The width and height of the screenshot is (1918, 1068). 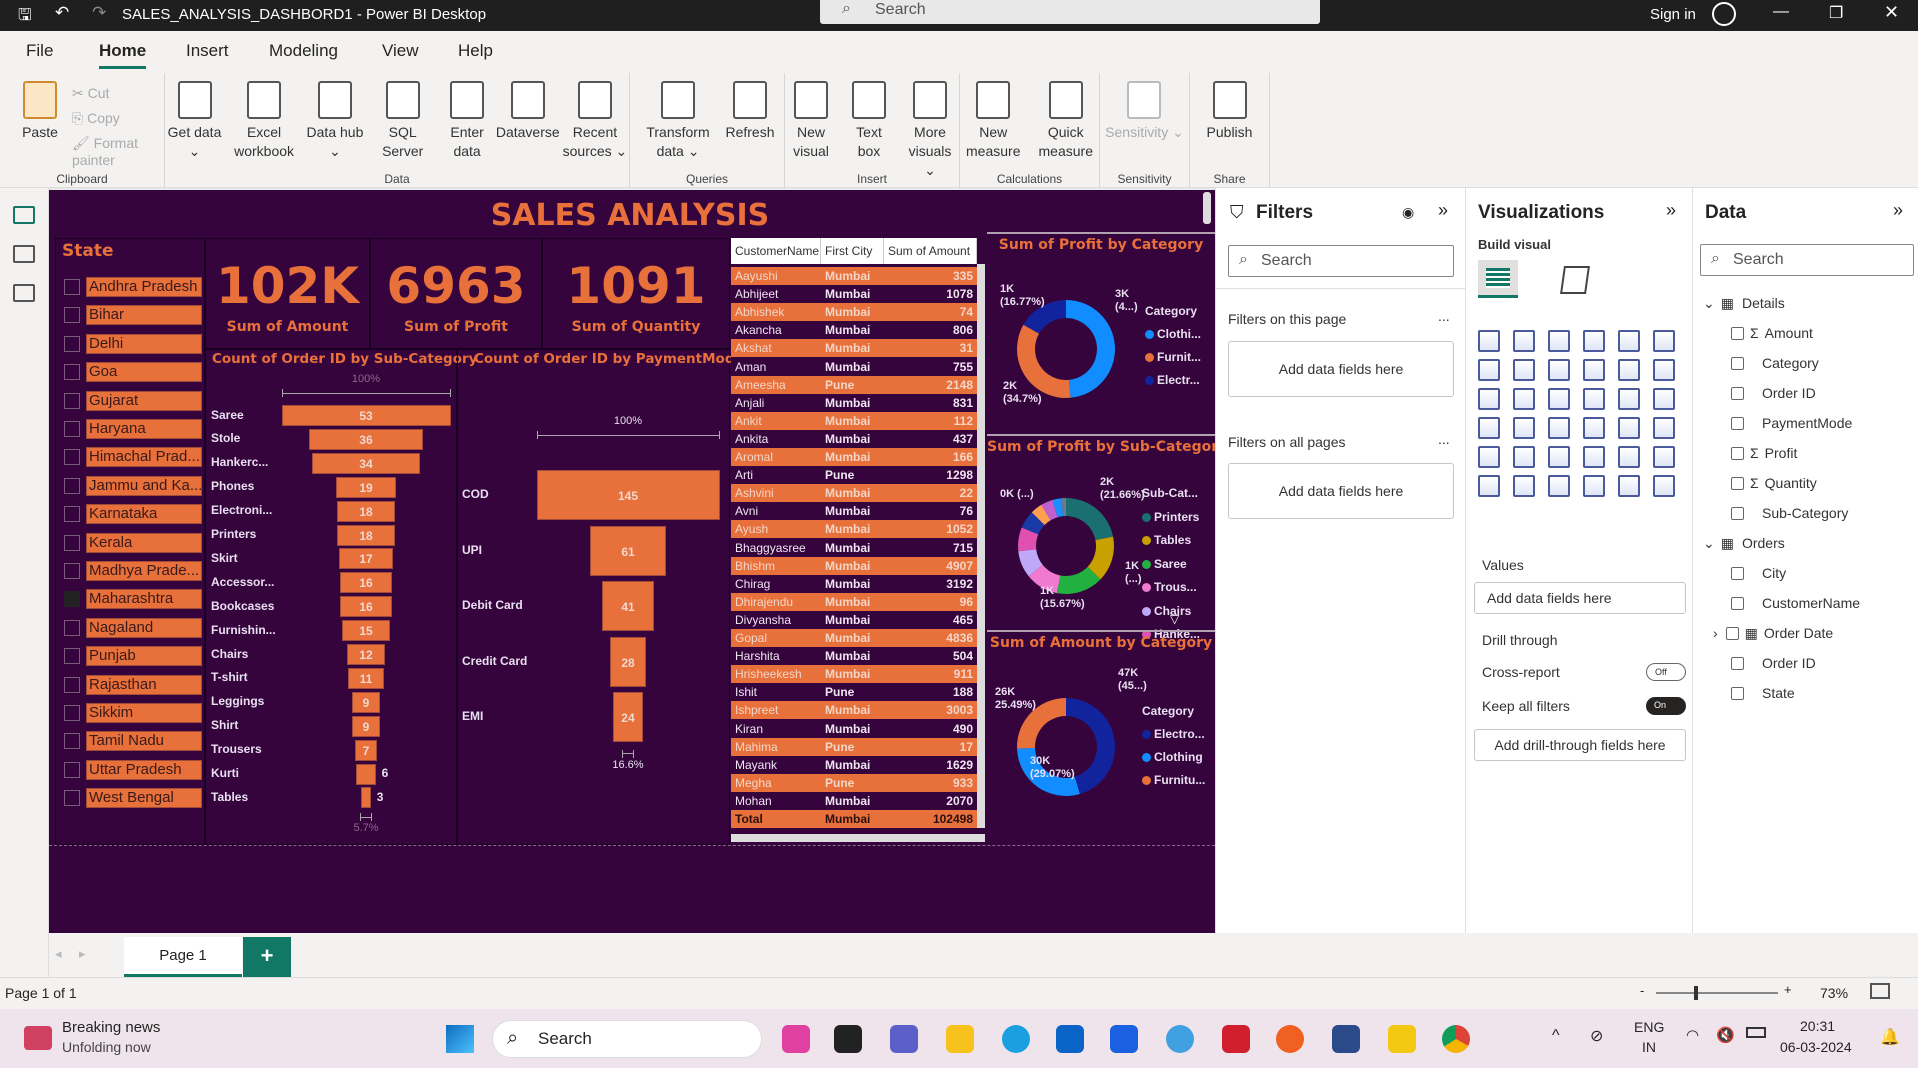 I want to click on report-visual-icon, so click(x=1629, y=486).